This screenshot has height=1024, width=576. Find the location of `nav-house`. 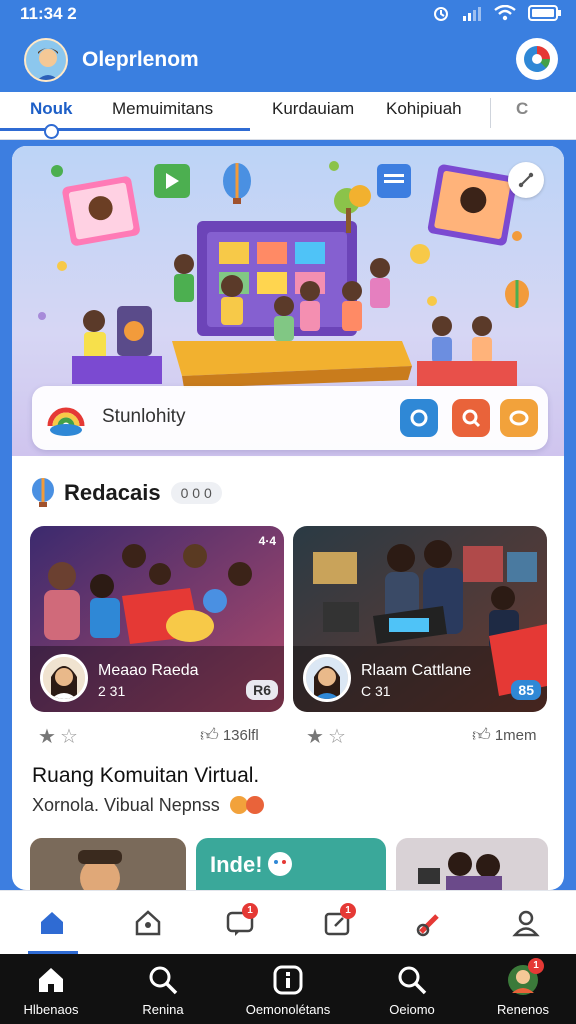

nav-house is located at coordinates (148, 923).